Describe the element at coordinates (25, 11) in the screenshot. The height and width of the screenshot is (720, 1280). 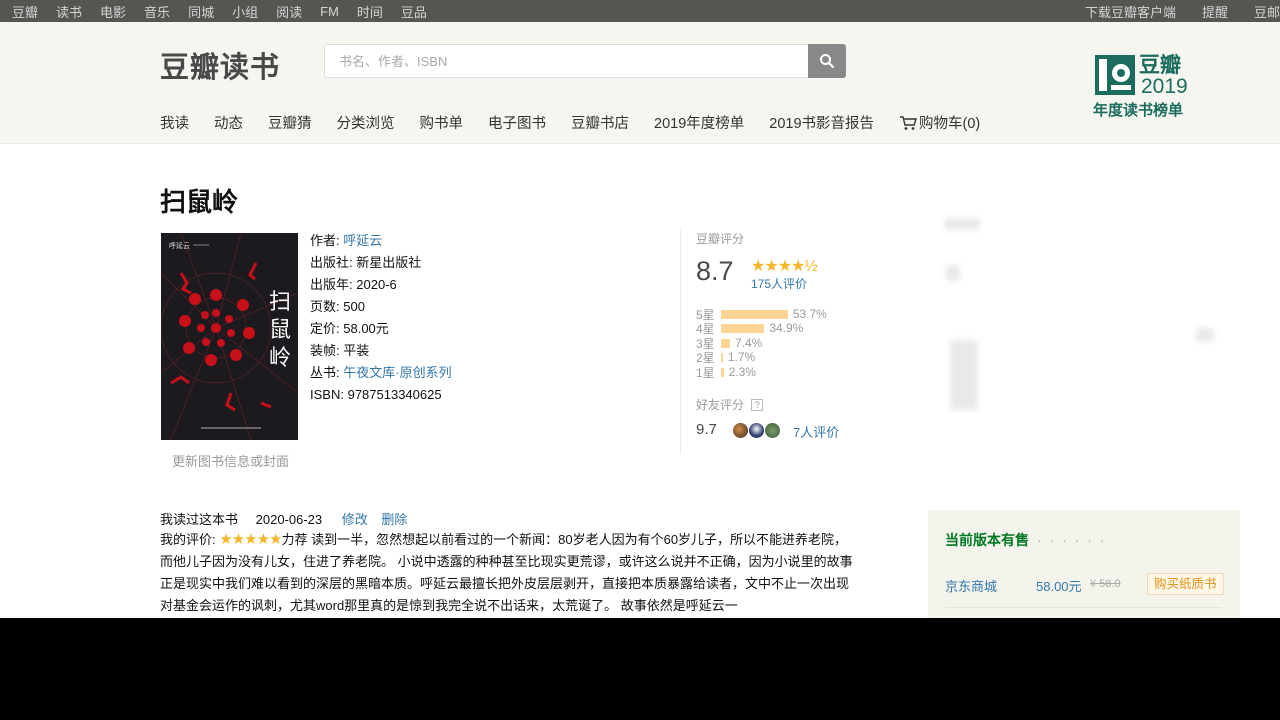
I see `global-nav-item: 豆瓣` at that location.